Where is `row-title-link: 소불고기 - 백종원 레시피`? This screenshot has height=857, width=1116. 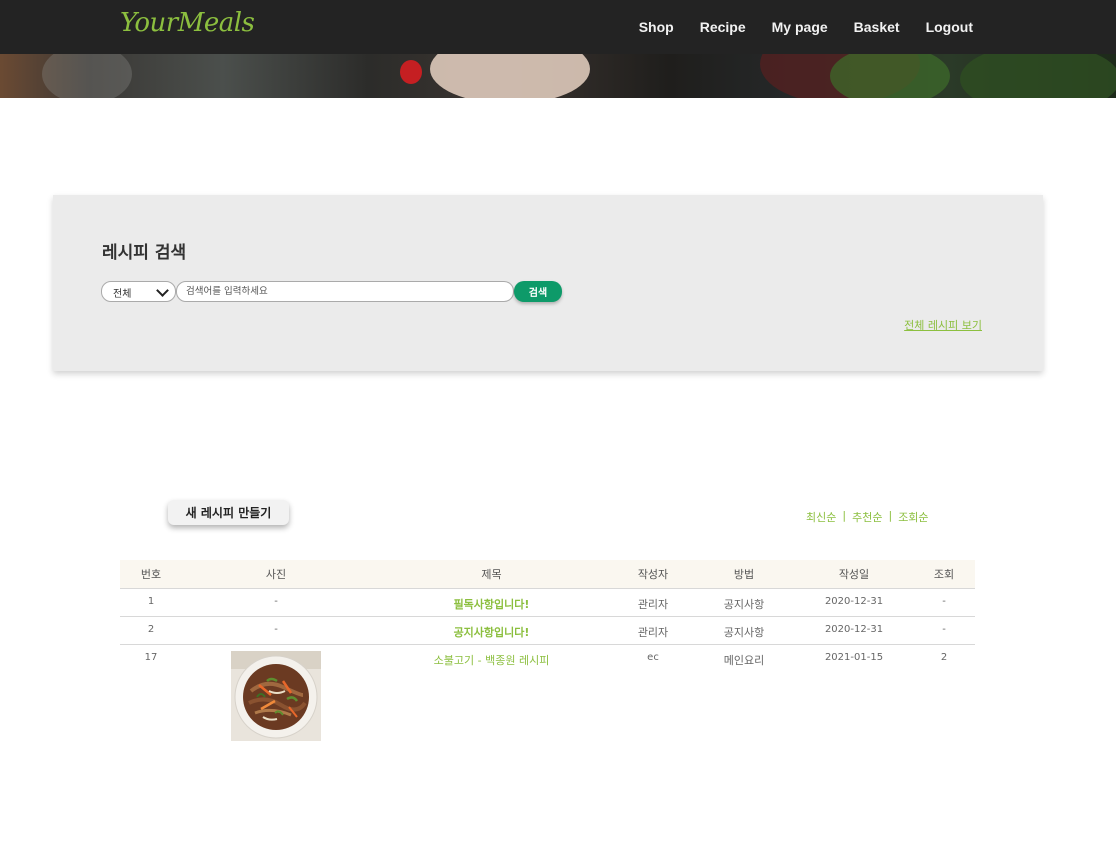
row-title-link: 소불고기 - 백종원 레시피 is located at coordinates (492, 660).